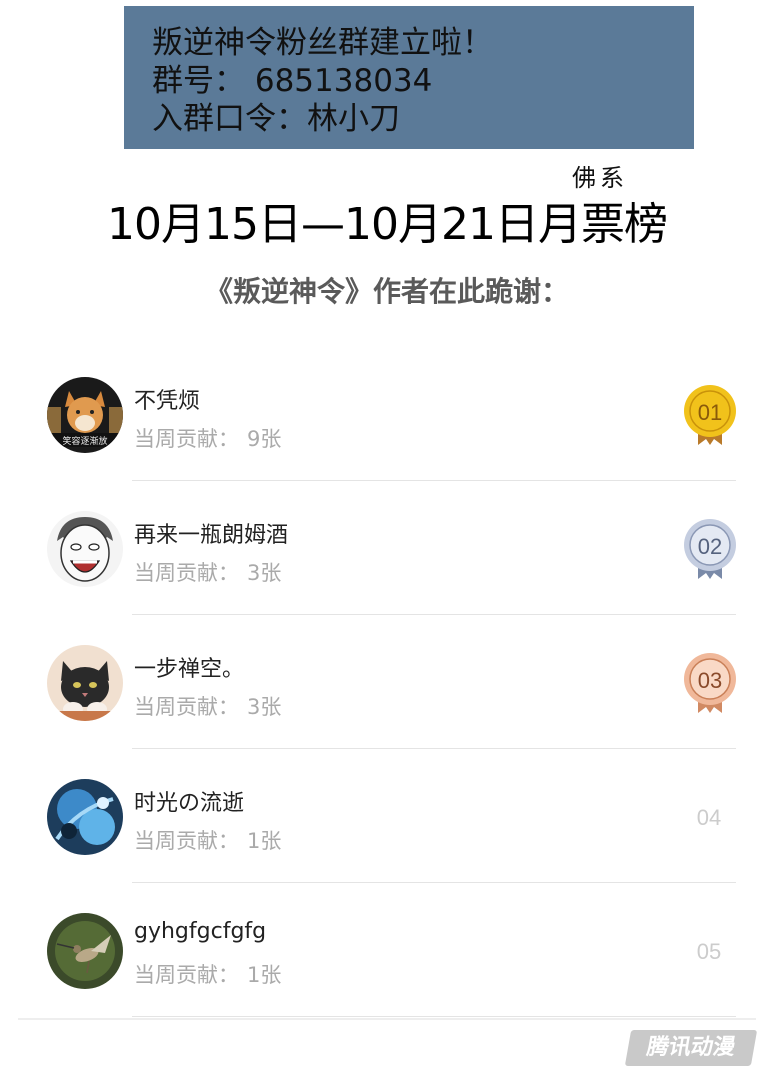 The height and width of the screenshot is (1085, 774). I want to click on avatar-cat, so click(85, 683).